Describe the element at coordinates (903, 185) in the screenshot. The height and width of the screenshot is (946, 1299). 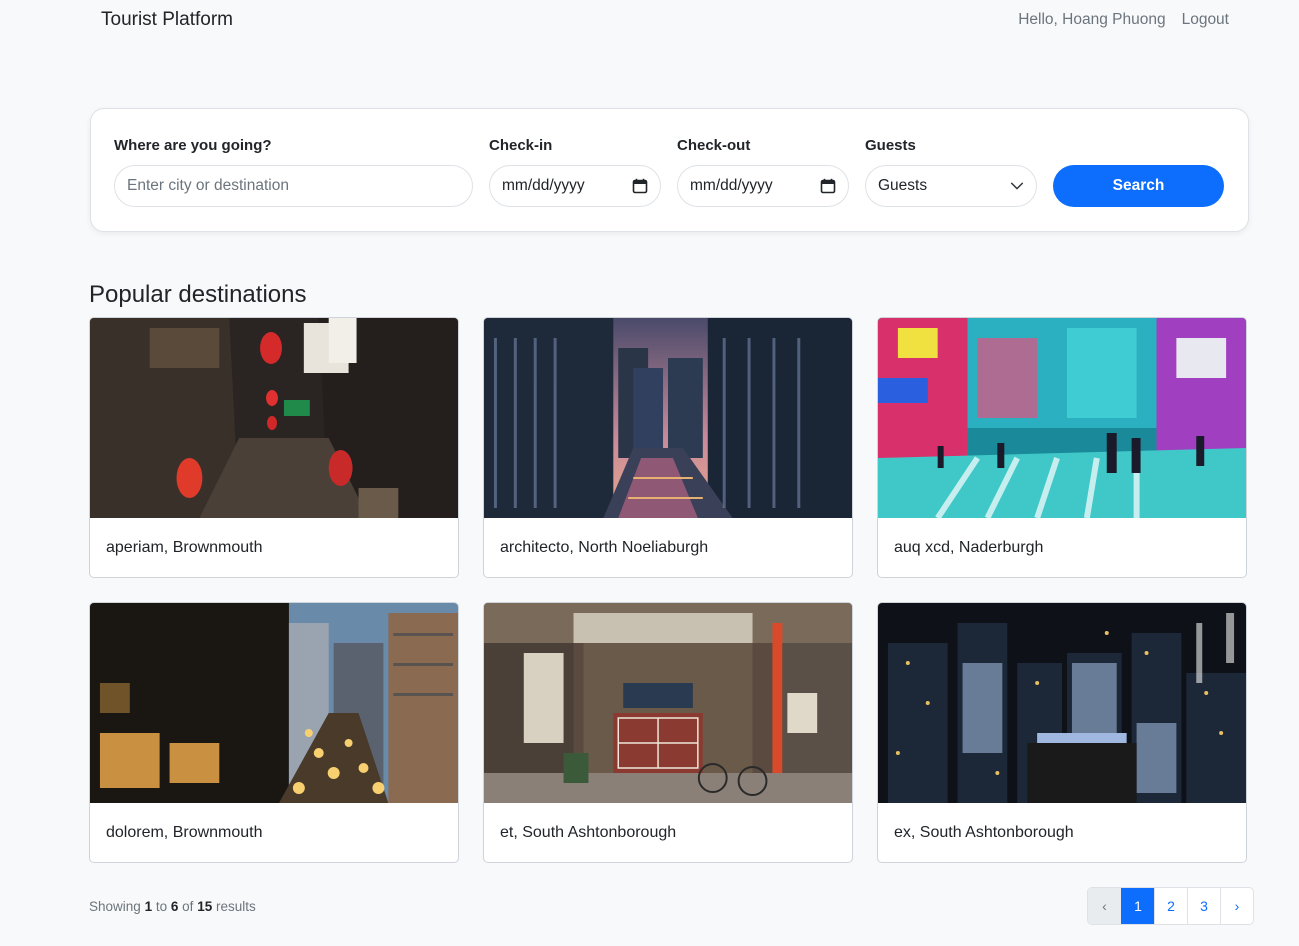
I see `guests-selected-value: Guests` at that location.